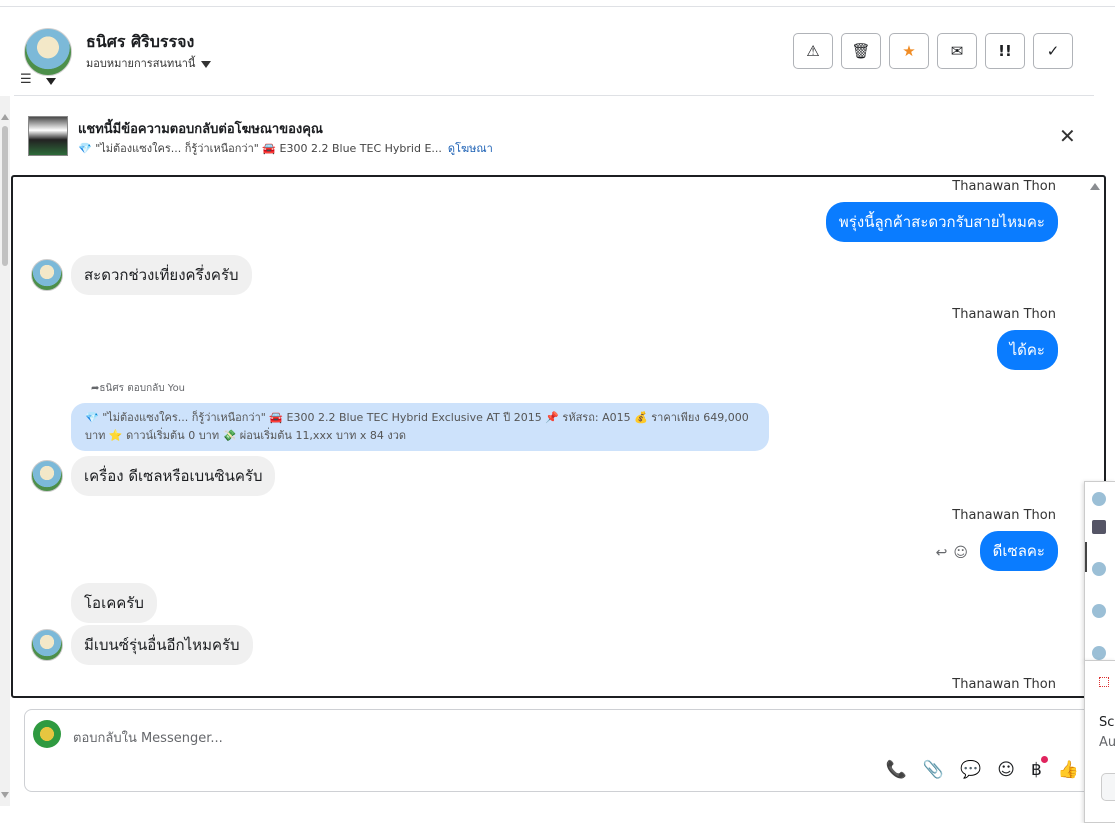  What do you see at coordinates (933, 51) in the screenshot?
I see `header-actions: ⚠ 🗑 ★ ✉ !! ✓` at bounding box center [933, 51].